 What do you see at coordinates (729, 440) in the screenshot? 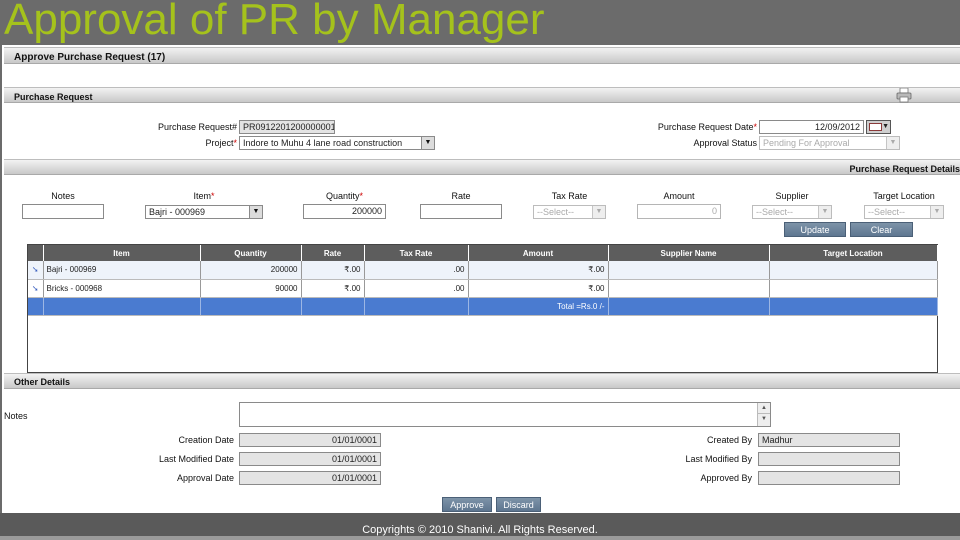
I see `created-by-label: Created By` at bounding box center [729, 440].